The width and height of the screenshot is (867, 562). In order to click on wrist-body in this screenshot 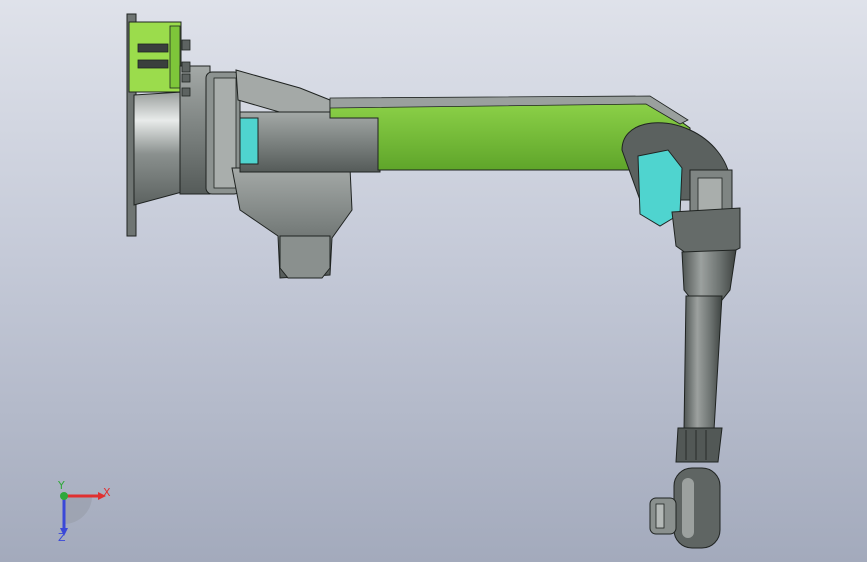, I will do `click(697, 508)`.